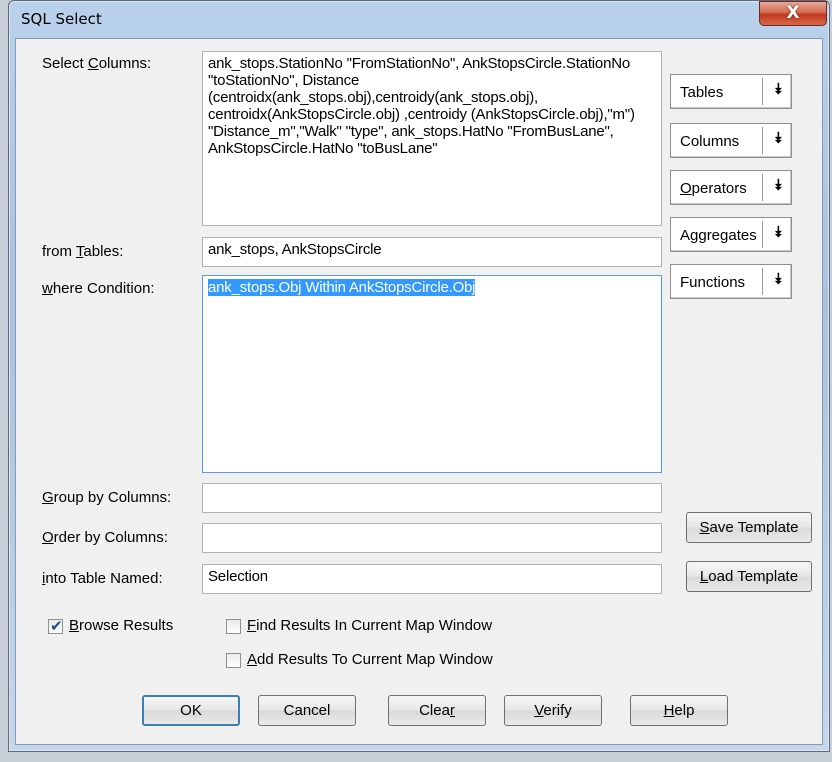 The width and height of the screenshot is (832, 762). What do you see at coordinates (233, 626) in the screenshot?
I see `find-results-checkbox` at bounding box center [233, 626].